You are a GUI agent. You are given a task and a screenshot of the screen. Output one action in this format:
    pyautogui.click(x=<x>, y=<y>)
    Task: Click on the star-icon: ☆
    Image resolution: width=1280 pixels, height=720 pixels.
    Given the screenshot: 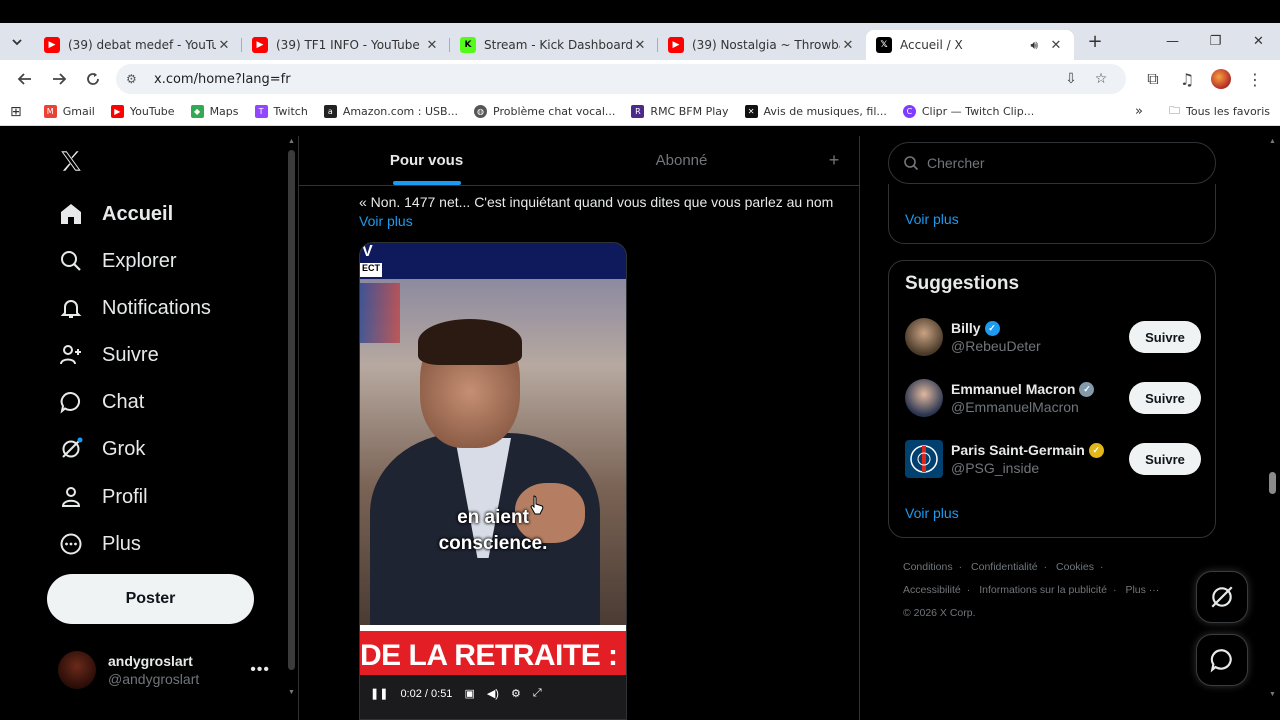 What is the action you would take?
    pyautogui.click(x=1101, y=79)
    